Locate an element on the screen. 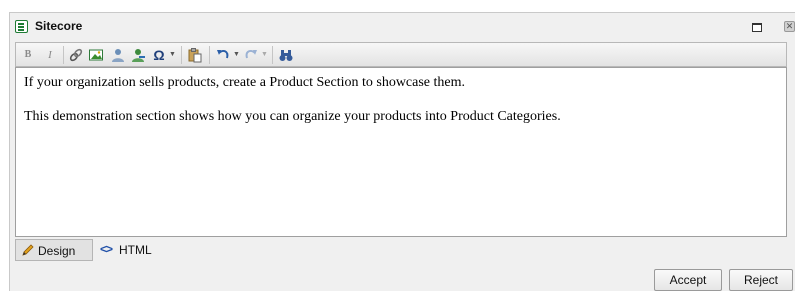  design-mode-tab: Design is located at coordinates (54, 250).